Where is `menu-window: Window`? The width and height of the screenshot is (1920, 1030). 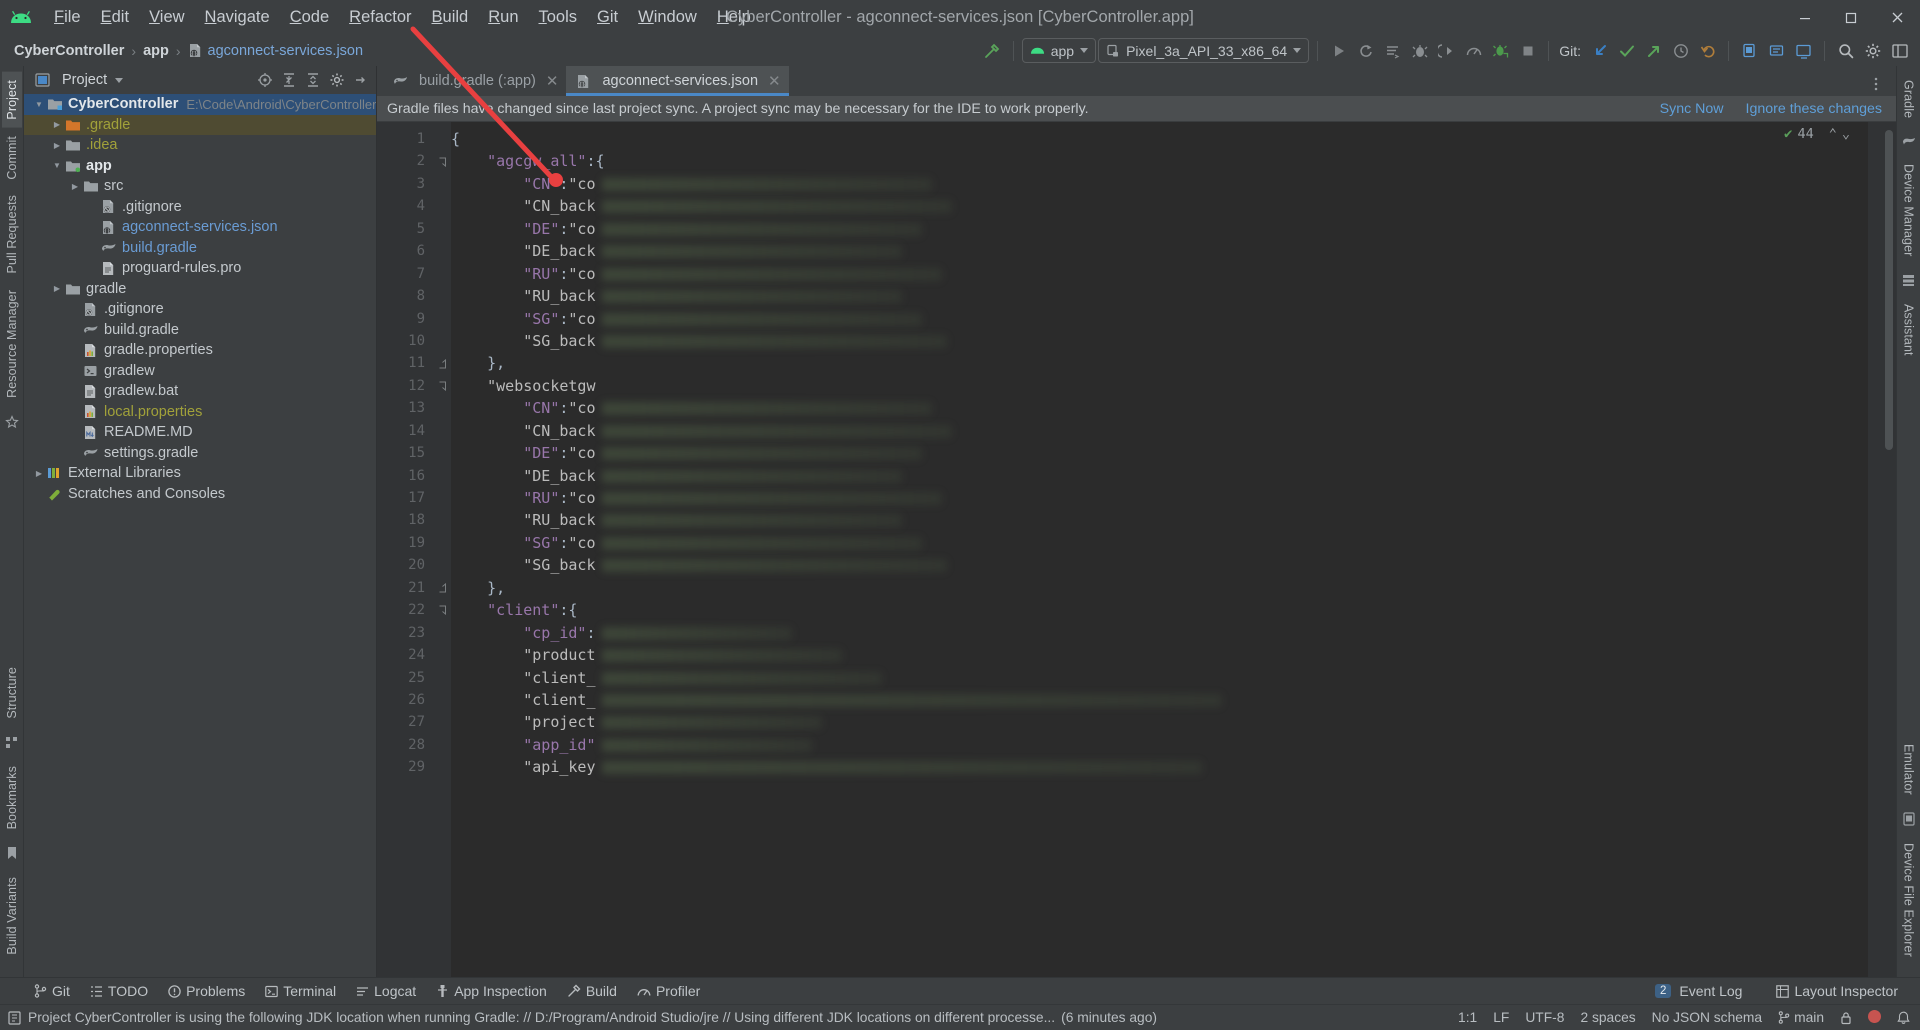 menu-window: Window is located at coordinates (667, 17).